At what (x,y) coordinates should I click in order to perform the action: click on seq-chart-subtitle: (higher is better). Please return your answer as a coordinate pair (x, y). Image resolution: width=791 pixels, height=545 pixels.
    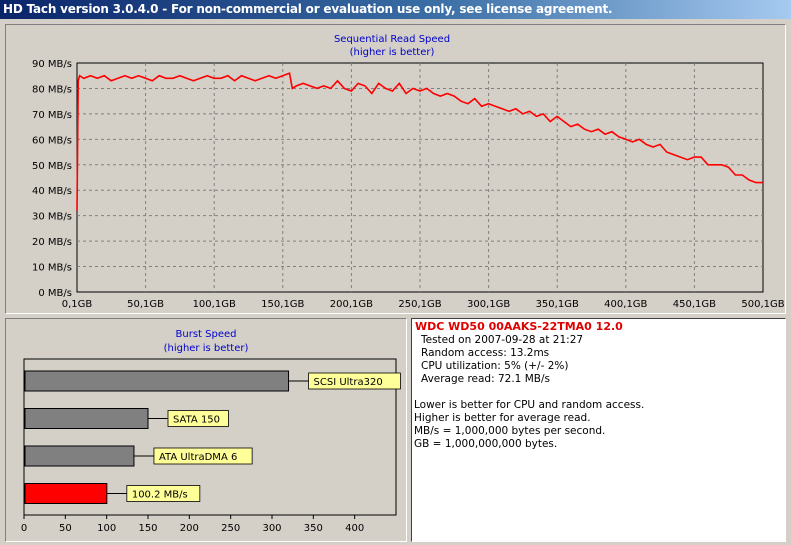
    Looking at the image, I should click on (392, 52).